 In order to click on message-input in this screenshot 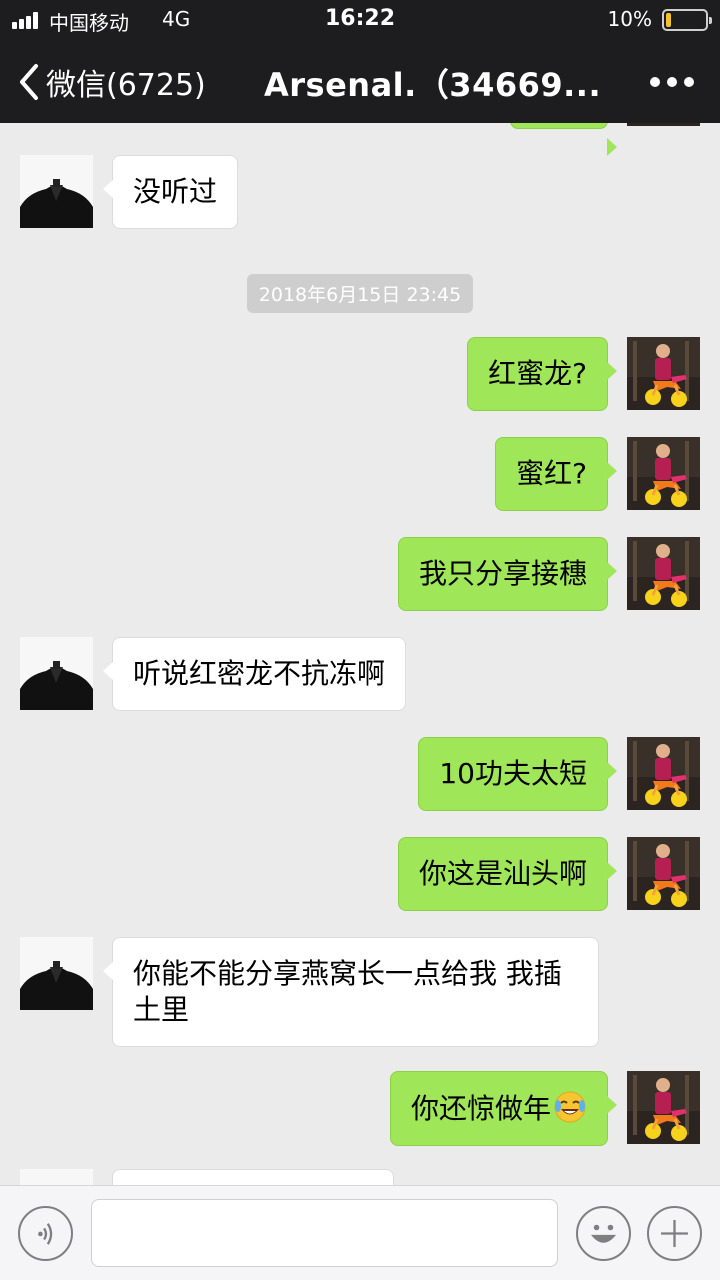, I will do `click(324, 1233)`.